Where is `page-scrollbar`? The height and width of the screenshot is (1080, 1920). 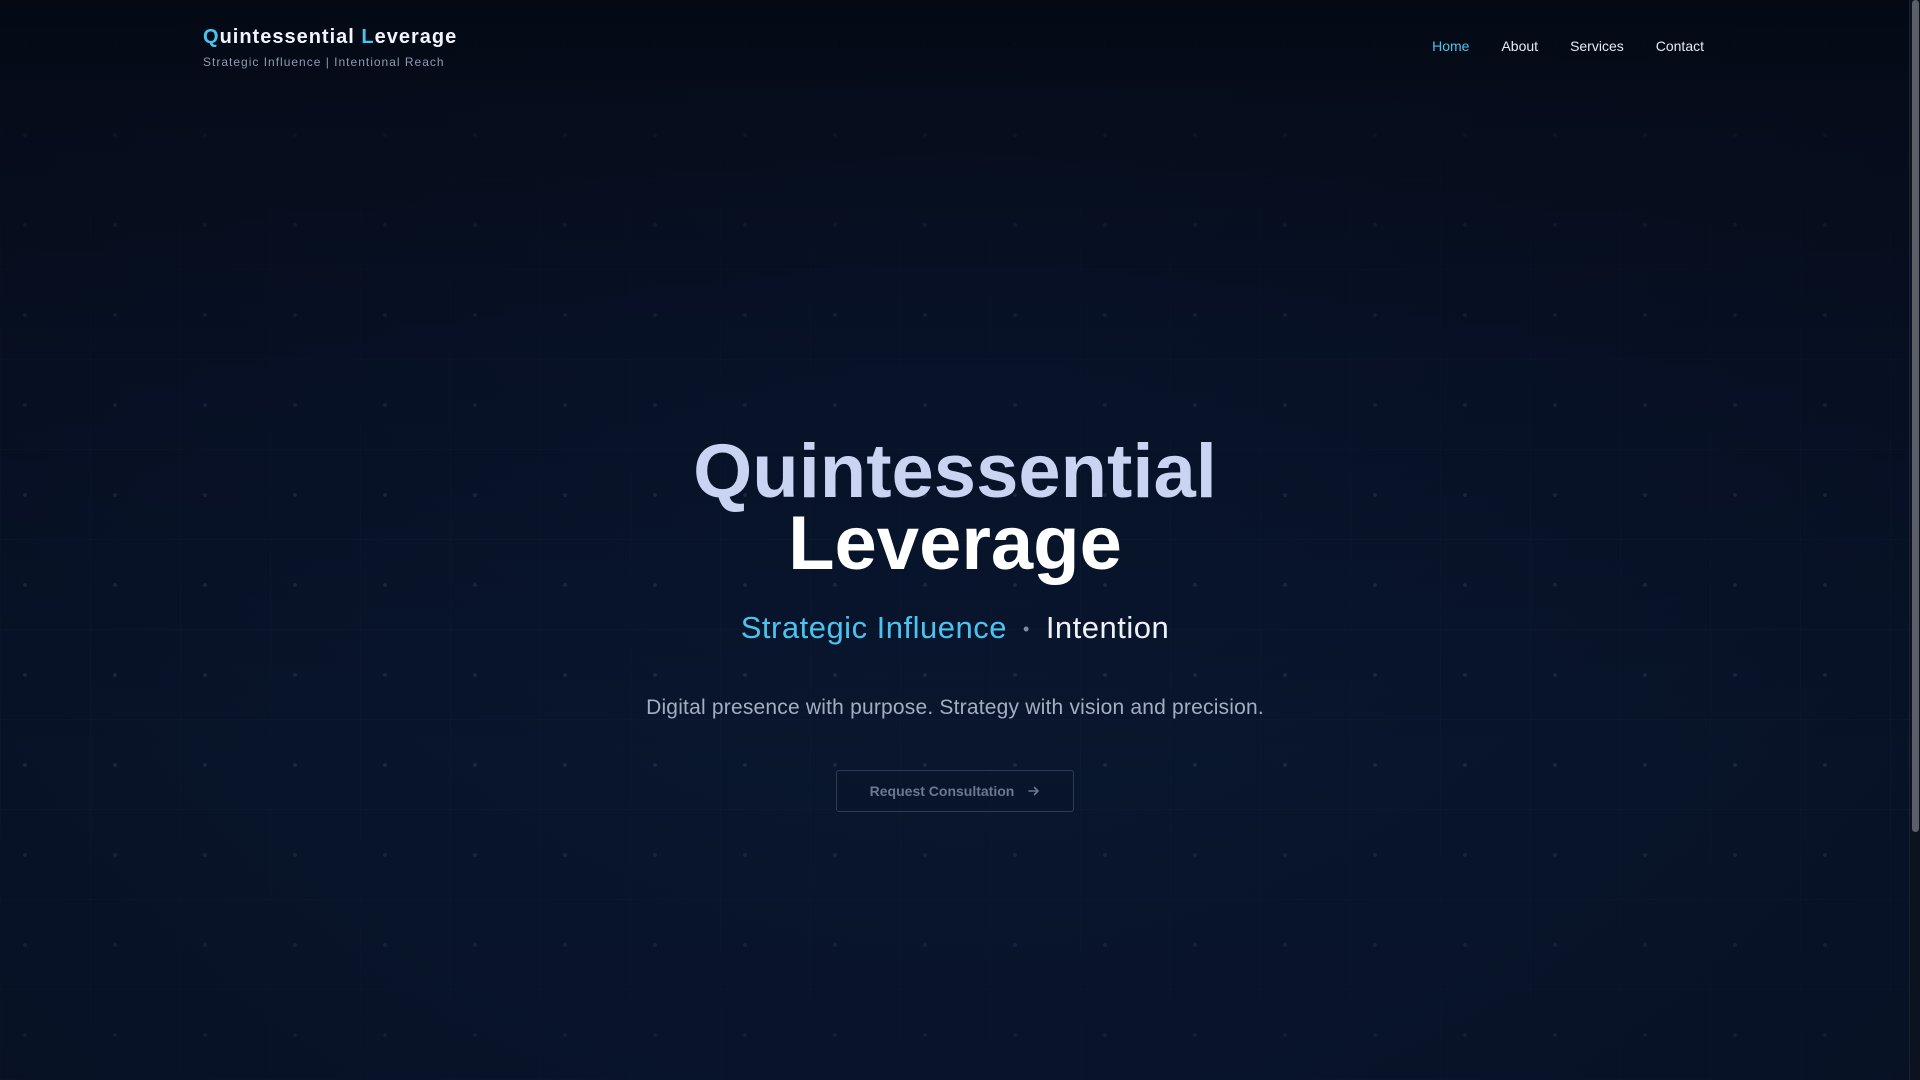
page-scrollbar is located at coordinates (1914, 540).